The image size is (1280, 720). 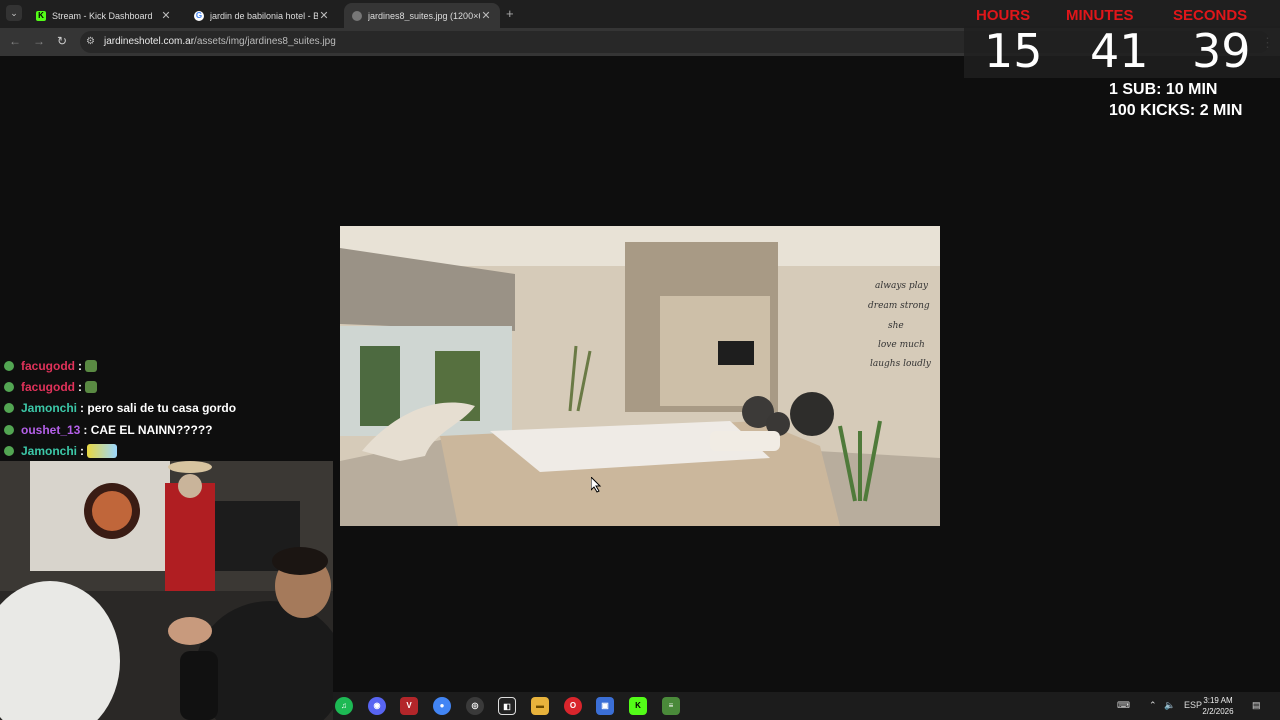 What do you see at coordinates (1013, 51) in the screenshot?
I see `hours-value: 15` at bounding box center [1013, 51].